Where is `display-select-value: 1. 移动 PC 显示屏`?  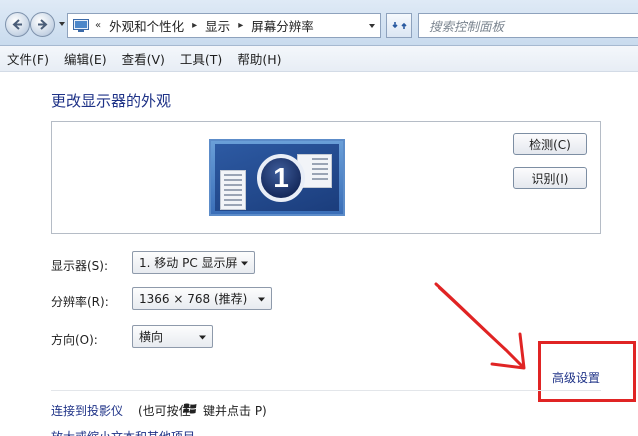
display-select-value: 1. 移动 PC 显示屏 is located at coordinates (188, 263).